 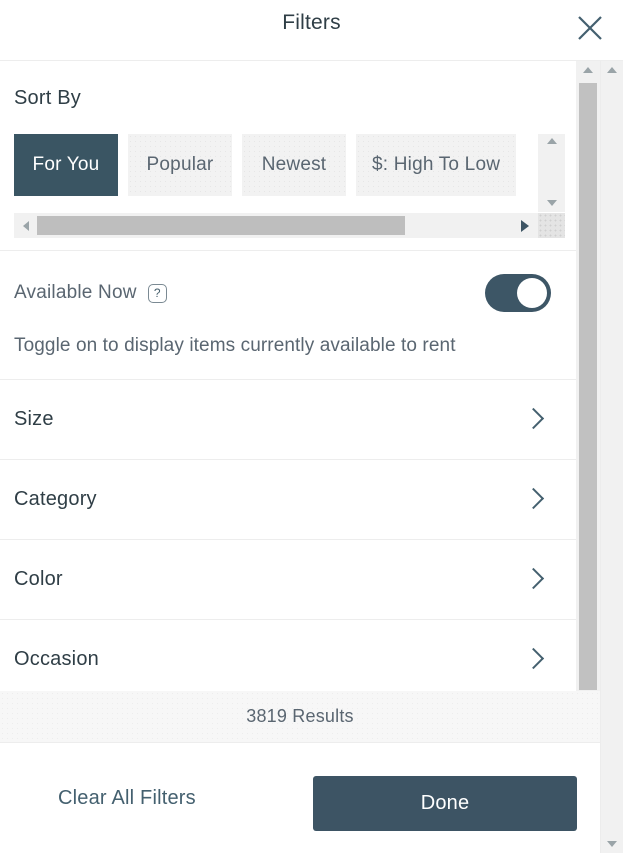 What do you see at coordinates (157, 293) in the screenshot?
I see `help-icon: ?` at bounding box center [157, 293].